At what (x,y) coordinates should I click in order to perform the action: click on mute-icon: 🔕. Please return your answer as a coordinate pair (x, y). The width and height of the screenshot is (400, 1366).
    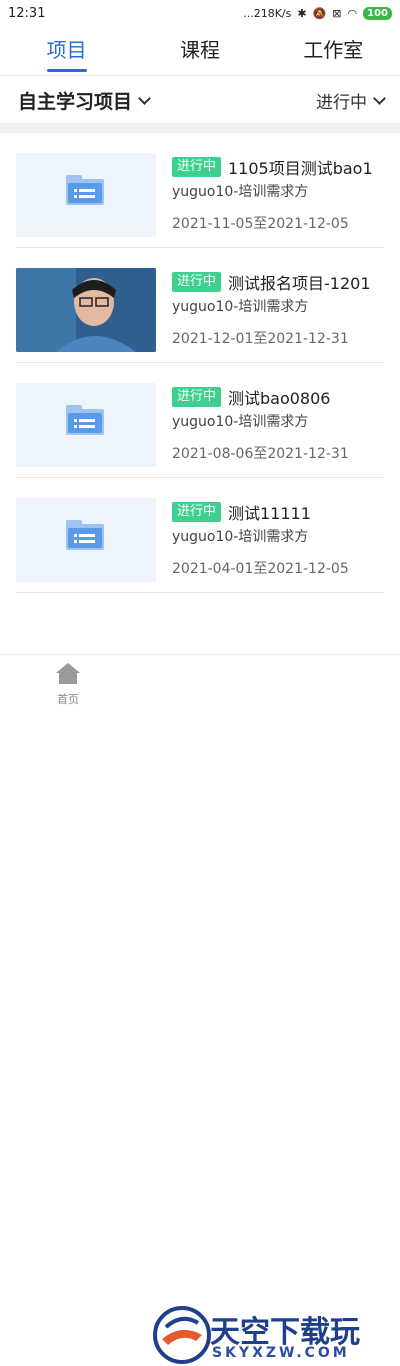
    Looking at the image, I should click on (319, 13).